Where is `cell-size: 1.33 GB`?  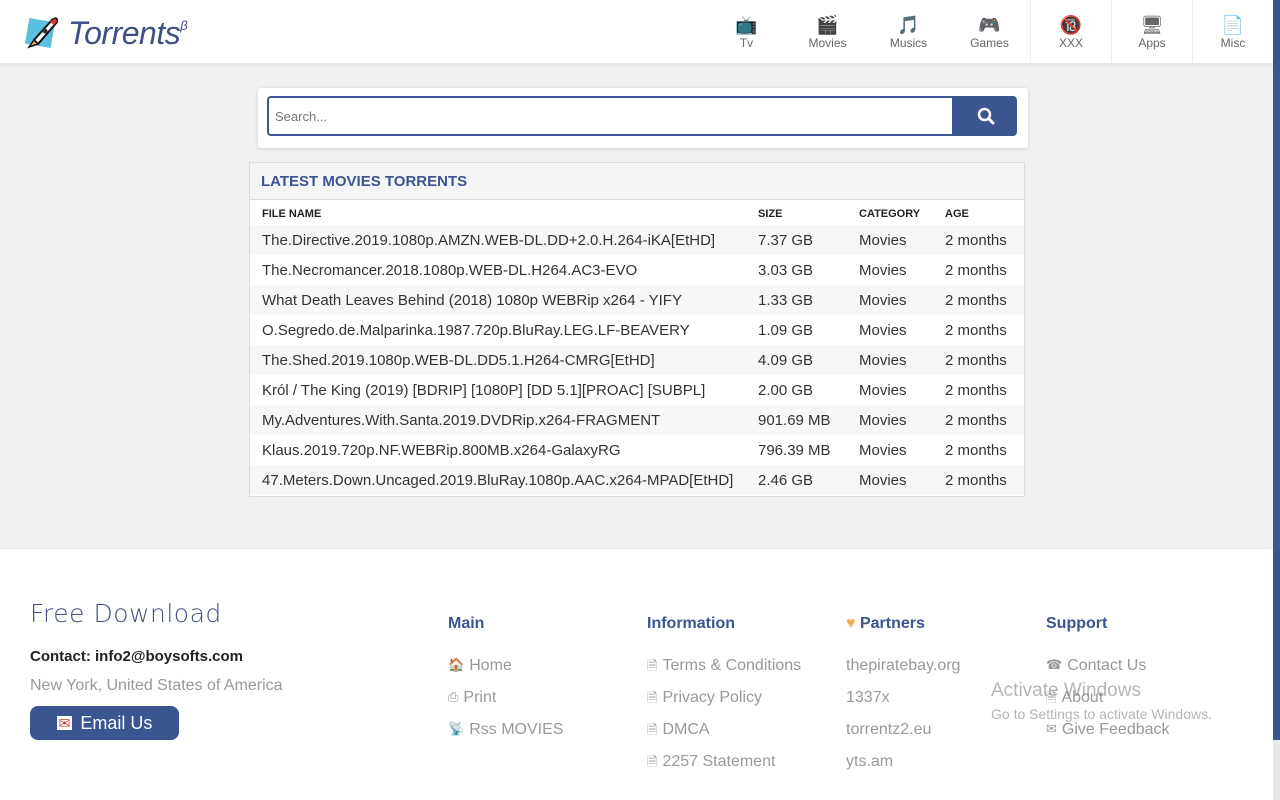
cell-size: 1.33 GB is located at coordinates (808, 300).